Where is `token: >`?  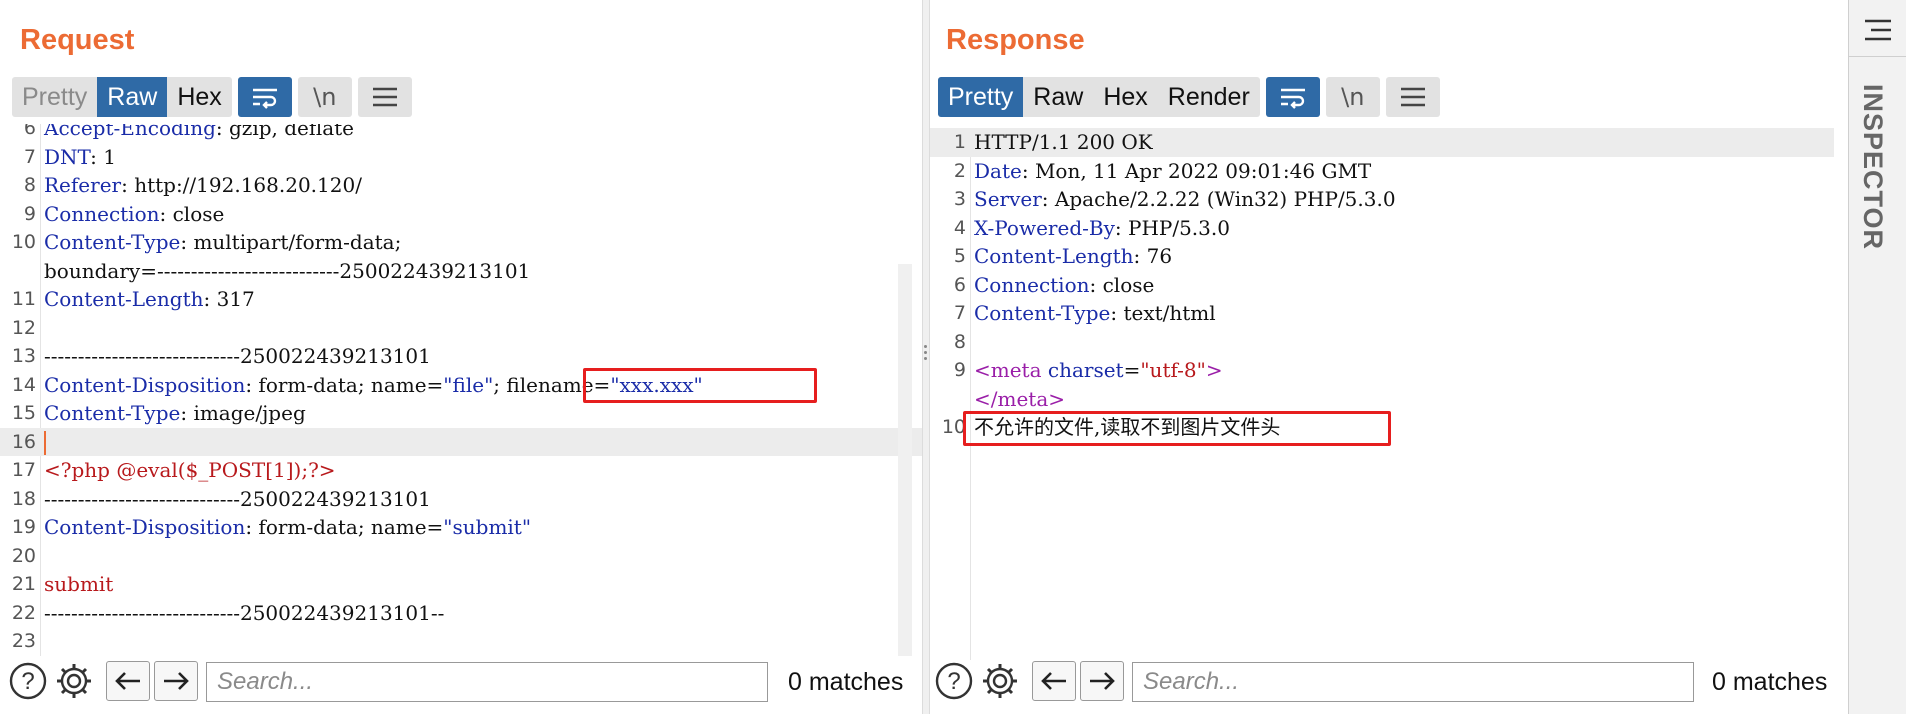
token: > is located at coordinates (1214, 370).